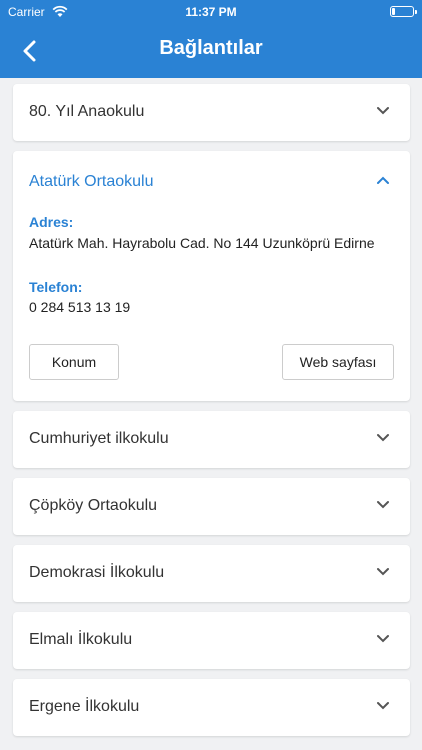 The height and width of the screenshot is (750, 422). What do you see at coordinates (211, 573) in the screenshot?
I see `list-item: Demokrasi İlkokulu` at bounding box center [211, 573].